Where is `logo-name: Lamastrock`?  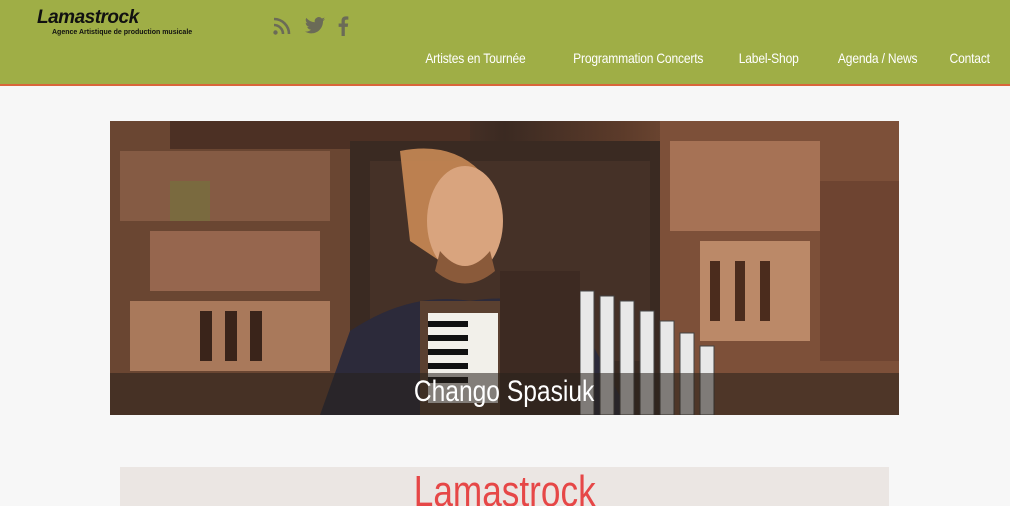 logo-name: Lamastrock is located at coordinates (88, 17).